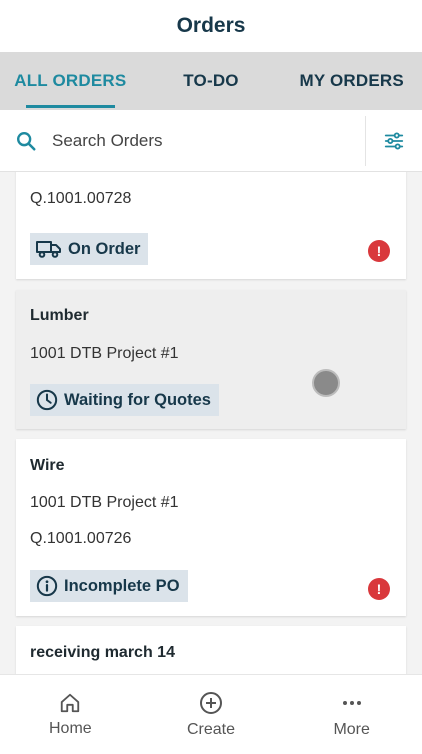 The height and width of the screenshot is (754, 422). Describe the element at coordinates (211, 702) in the screenshot. I see `plus-circle-icon` at that location.